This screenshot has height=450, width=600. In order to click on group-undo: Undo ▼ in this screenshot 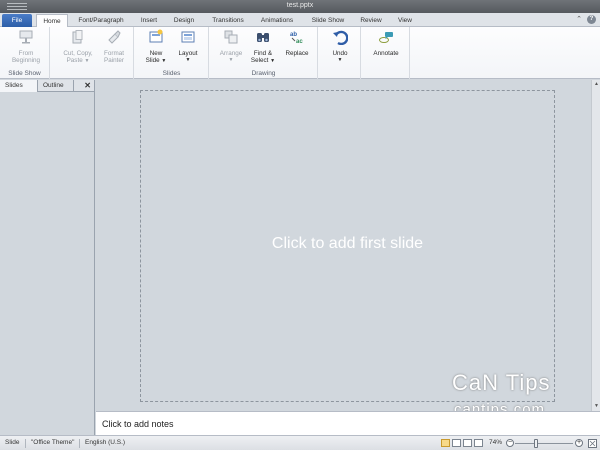, I will do `click(340, 53)`.